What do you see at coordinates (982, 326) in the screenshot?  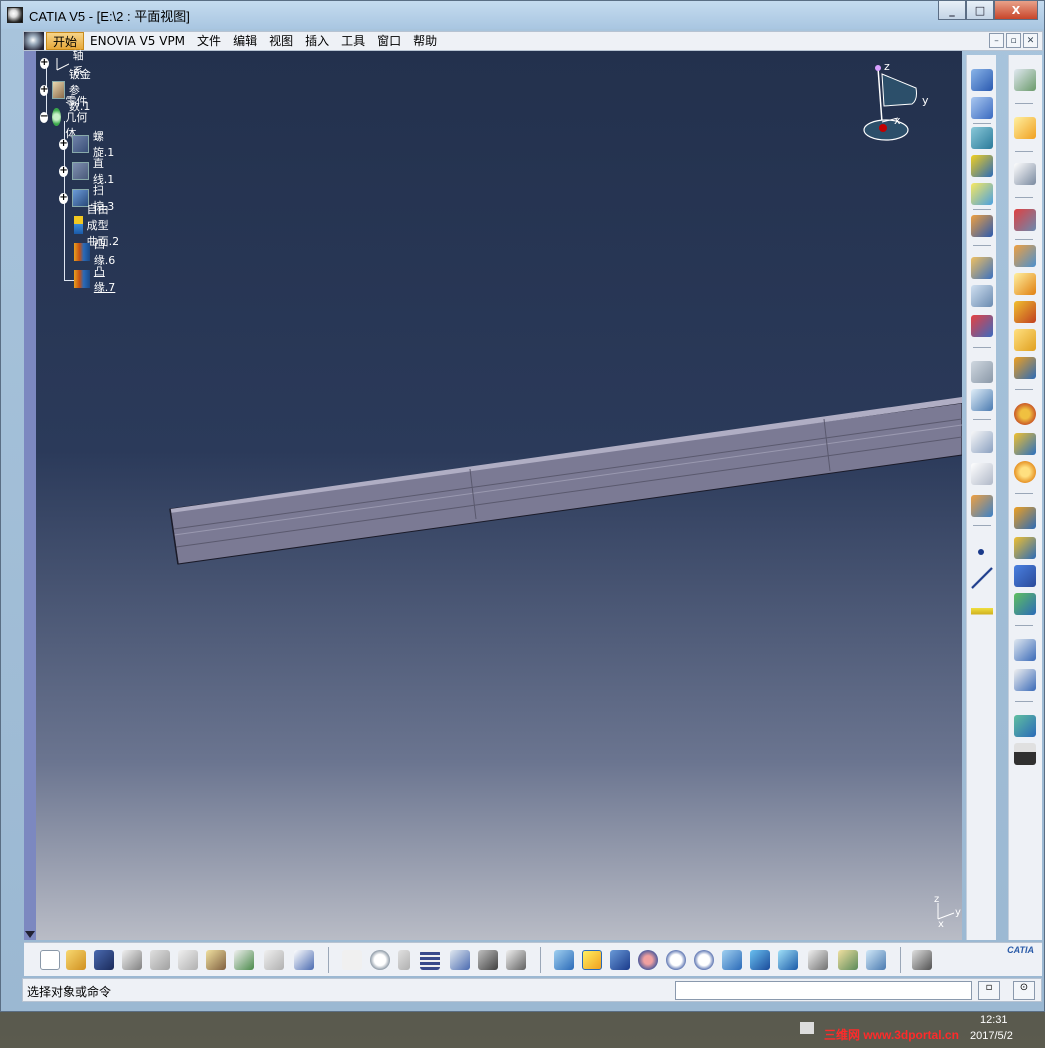 I see `bend-icon` at bounding box center [982, 326].